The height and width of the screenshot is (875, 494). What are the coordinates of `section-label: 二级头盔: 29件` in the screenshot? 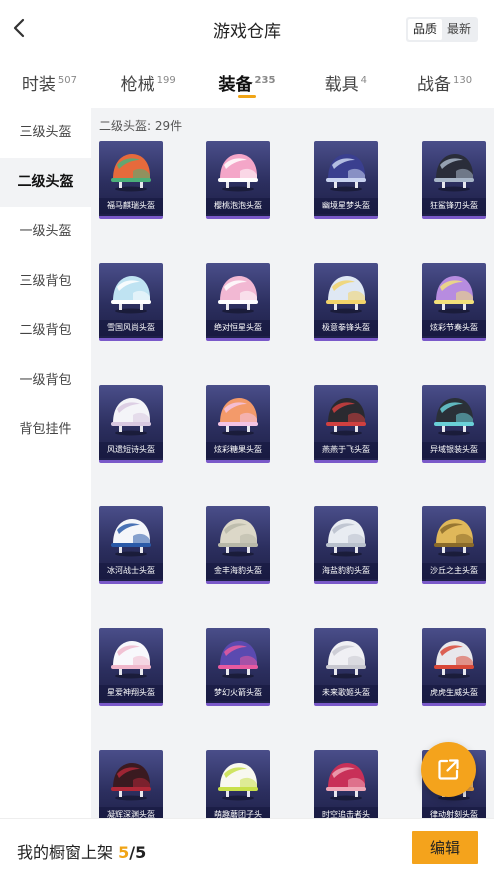 It's located at (141, 126).